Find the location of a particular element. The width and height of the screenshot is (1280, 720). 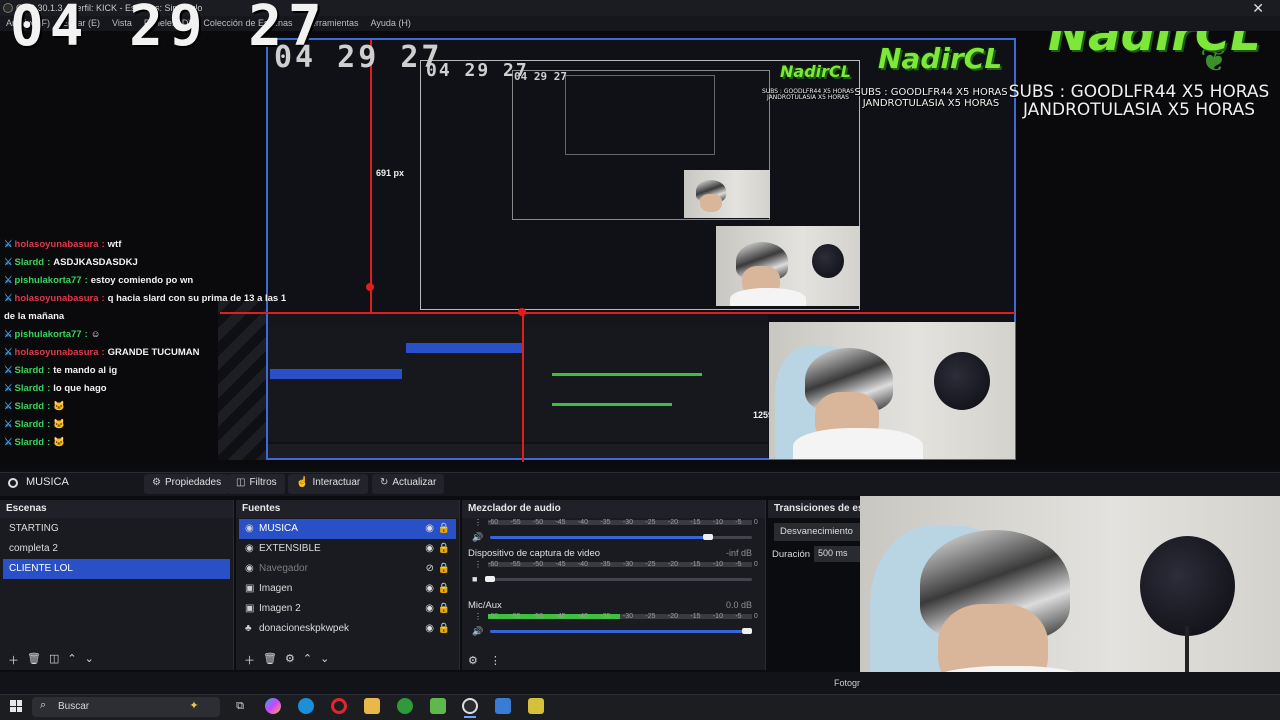

chat-username: Slardd is located at coordinates (29, 442).